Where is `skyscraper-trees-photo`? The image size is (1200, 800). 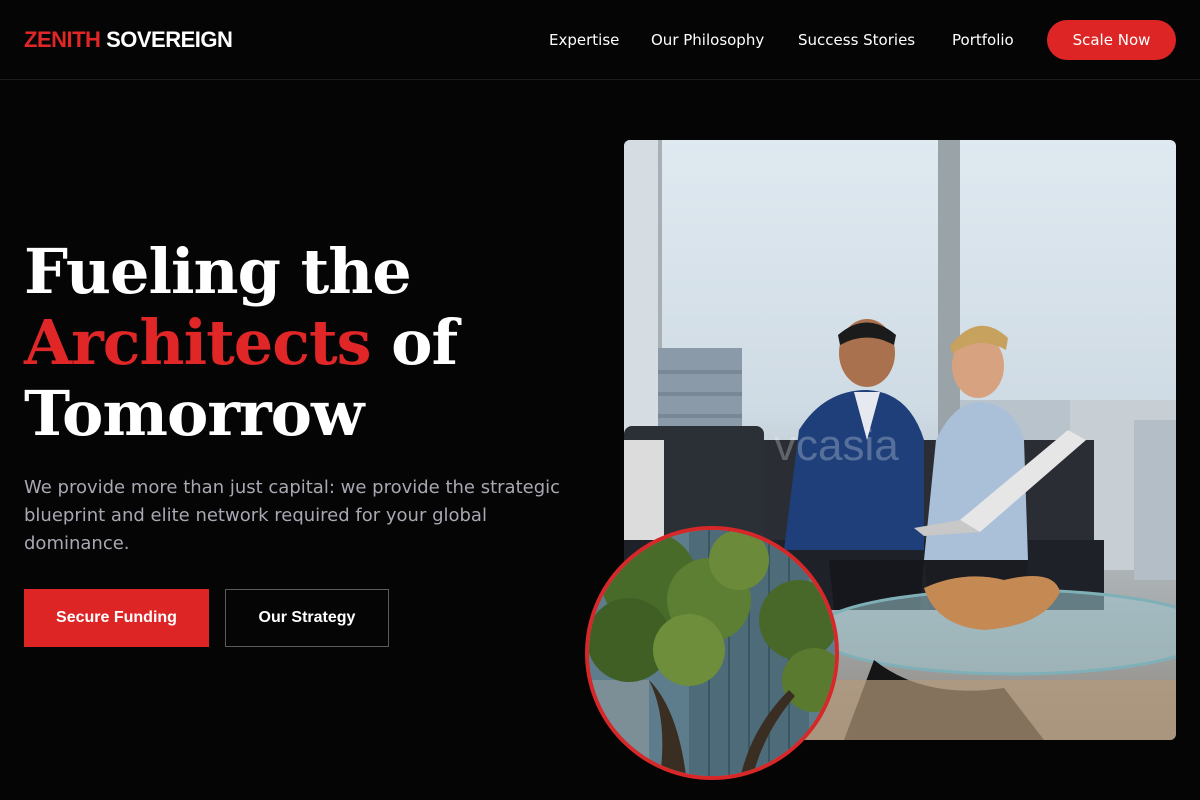
skyscraper-trees-photo is located at coordinates (712, 653).